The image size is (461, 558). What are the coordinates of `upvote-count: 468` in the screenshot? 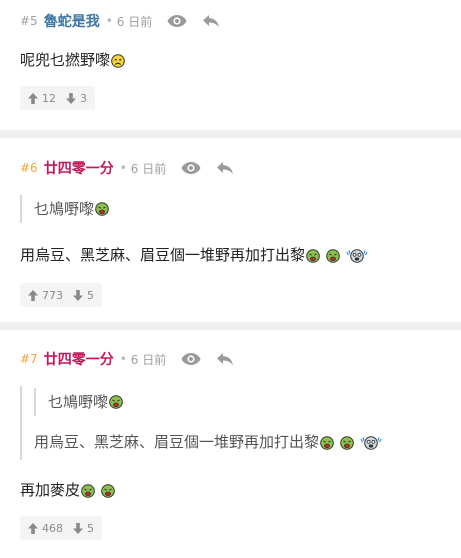 It's located at (52, 528).